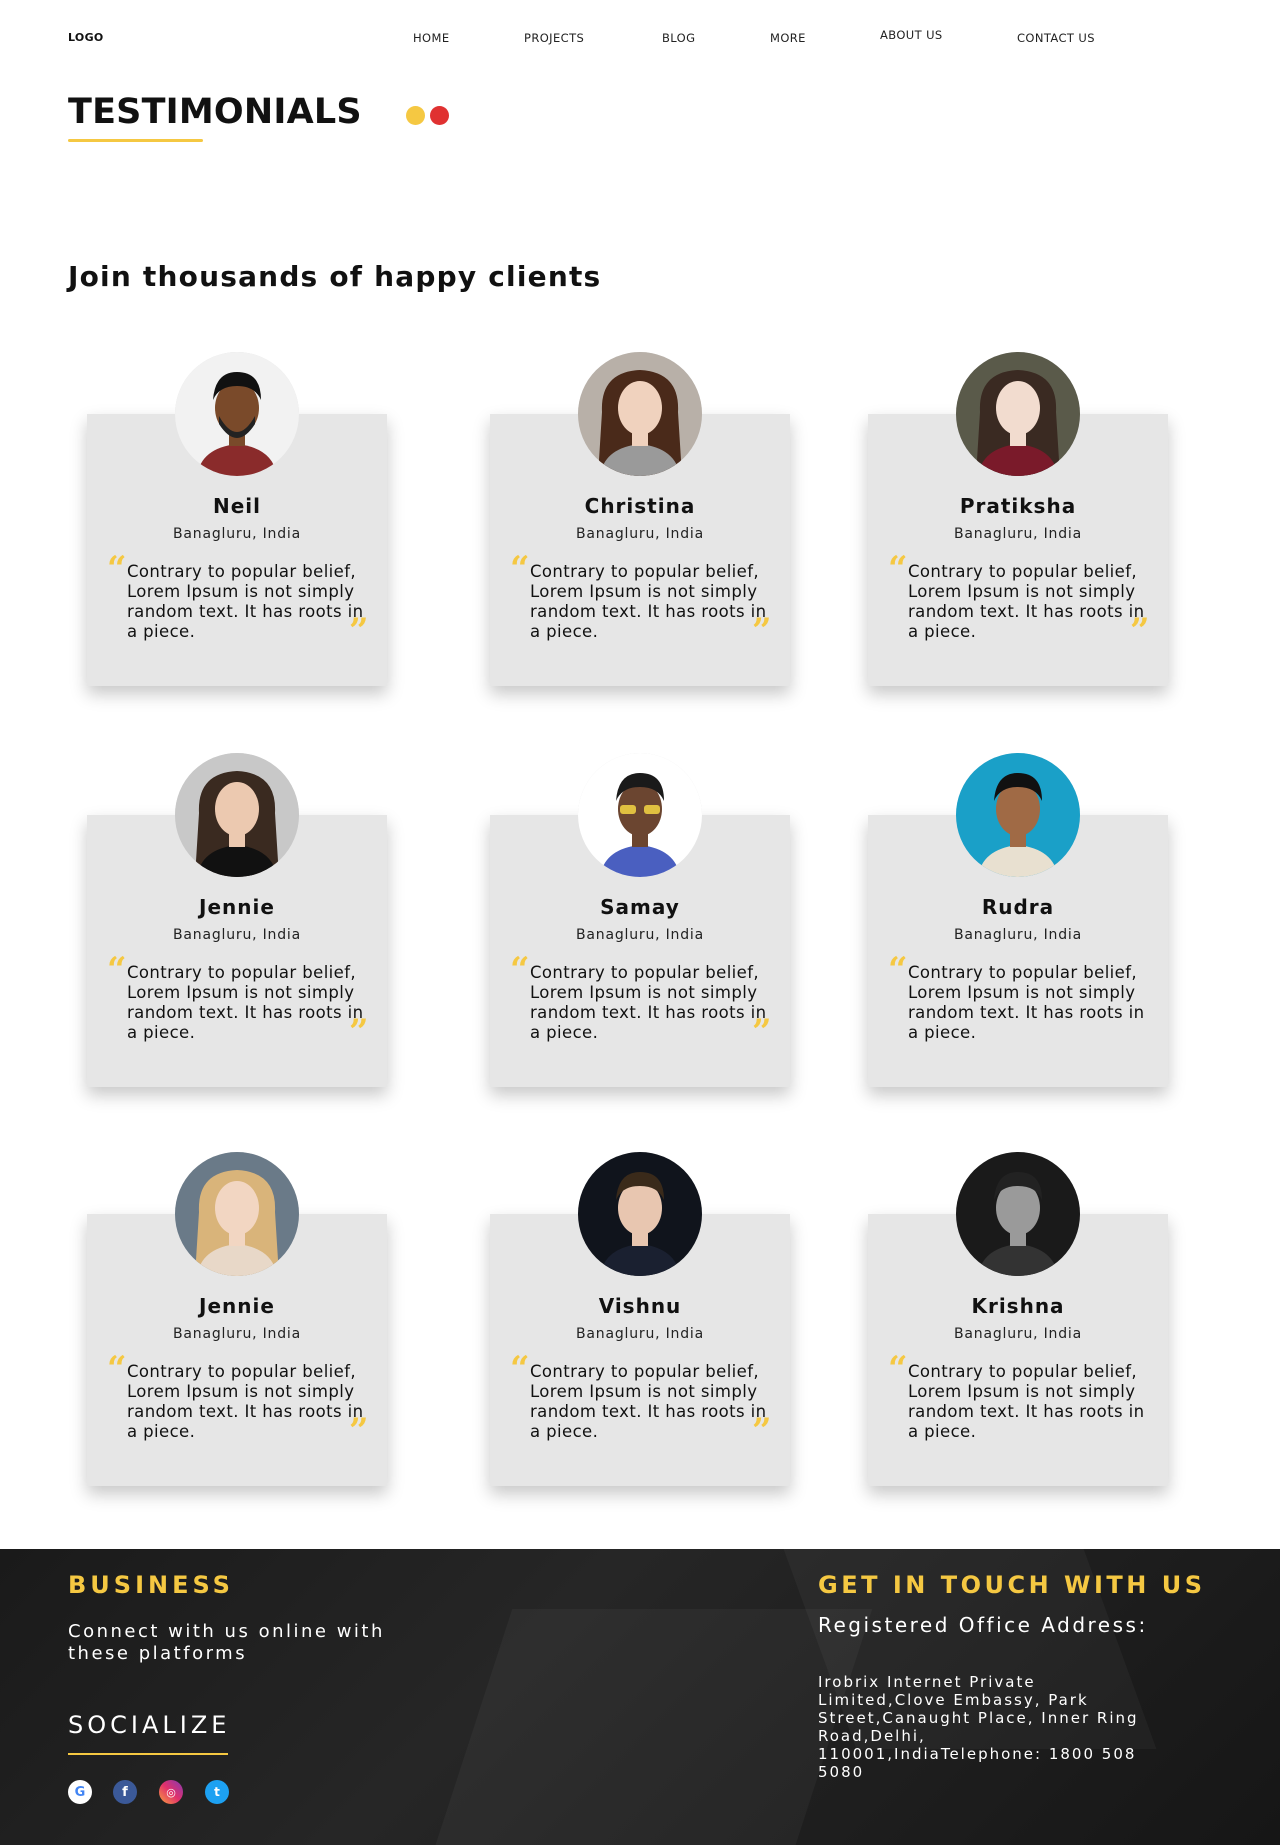  What do you see at coordinates (640, 1306) in the screenshot?
I see `testimonial-name: Vishnu` at bounding box center [640, 1306].